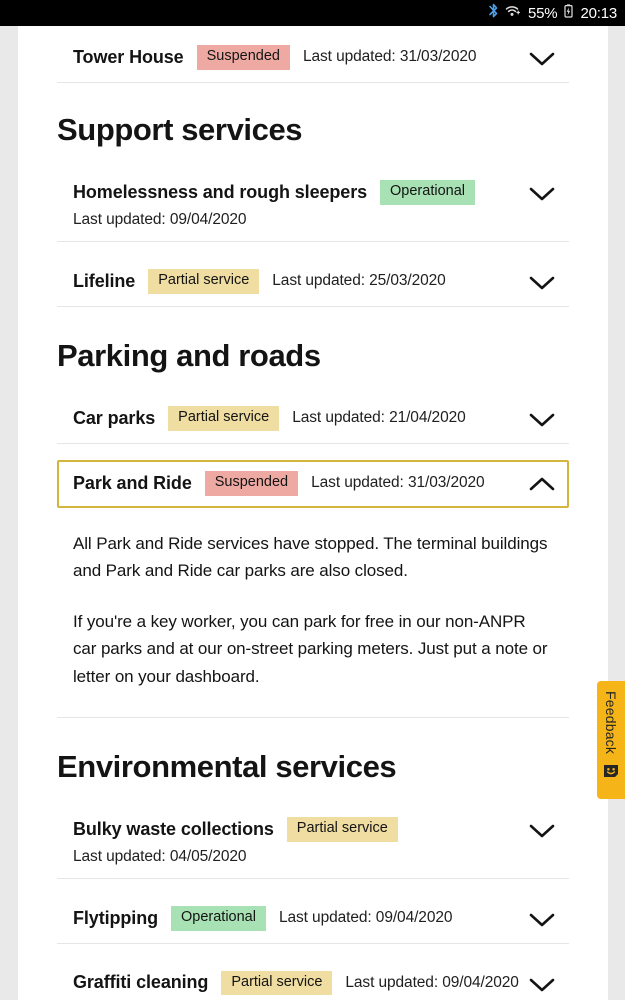 The height and width of the screenshot is (1000, 625). What do you see at coordinates (115, 917) in the screenshot?
I see `service-name: Flytipping` at bounding box center [115, 917].